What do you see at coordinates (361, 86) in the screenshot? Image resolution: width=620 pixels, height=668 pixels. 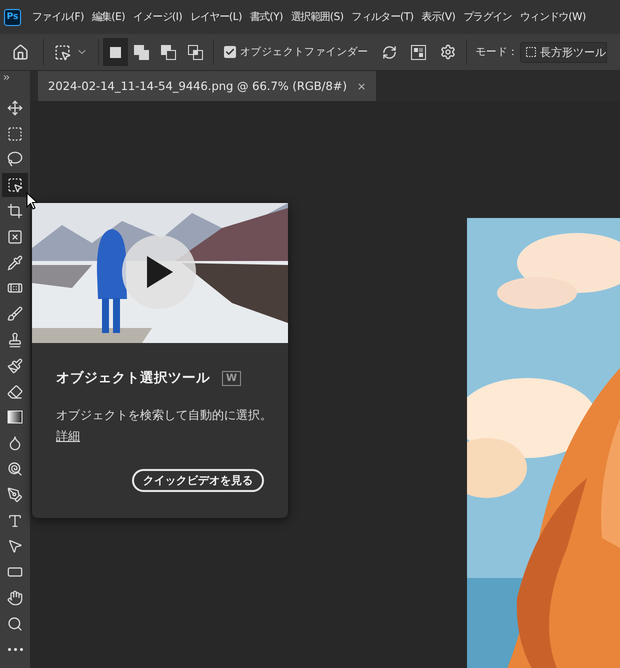 I see `close-tab-button: ×` at bounding box center [361, 86].